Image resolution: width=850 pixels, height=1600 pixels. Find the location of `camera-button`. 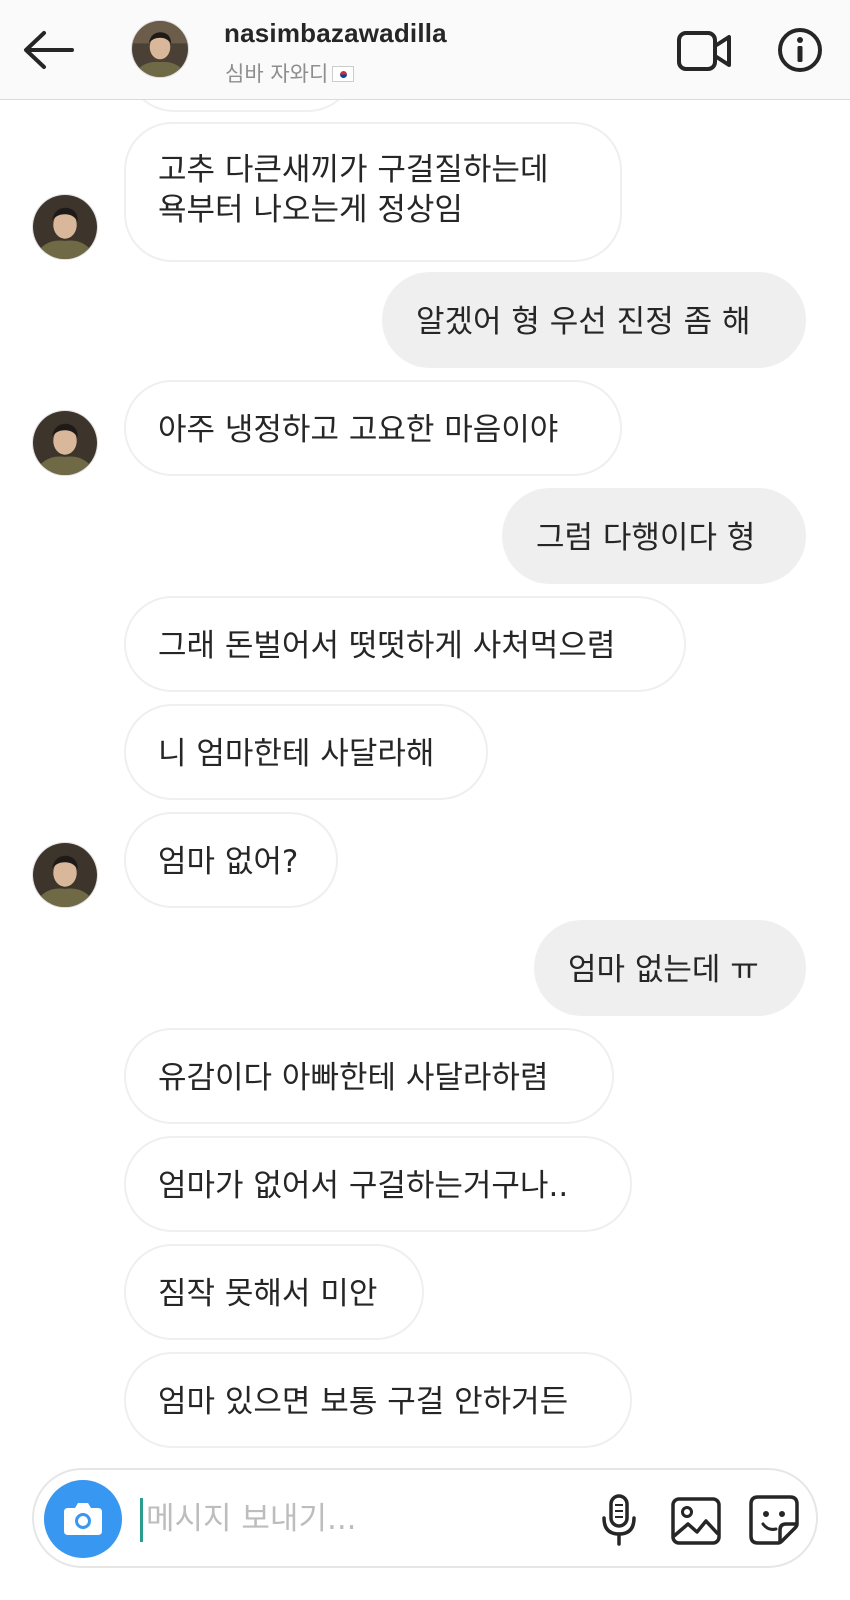

camera-button is located at coordinates (83, 1519).